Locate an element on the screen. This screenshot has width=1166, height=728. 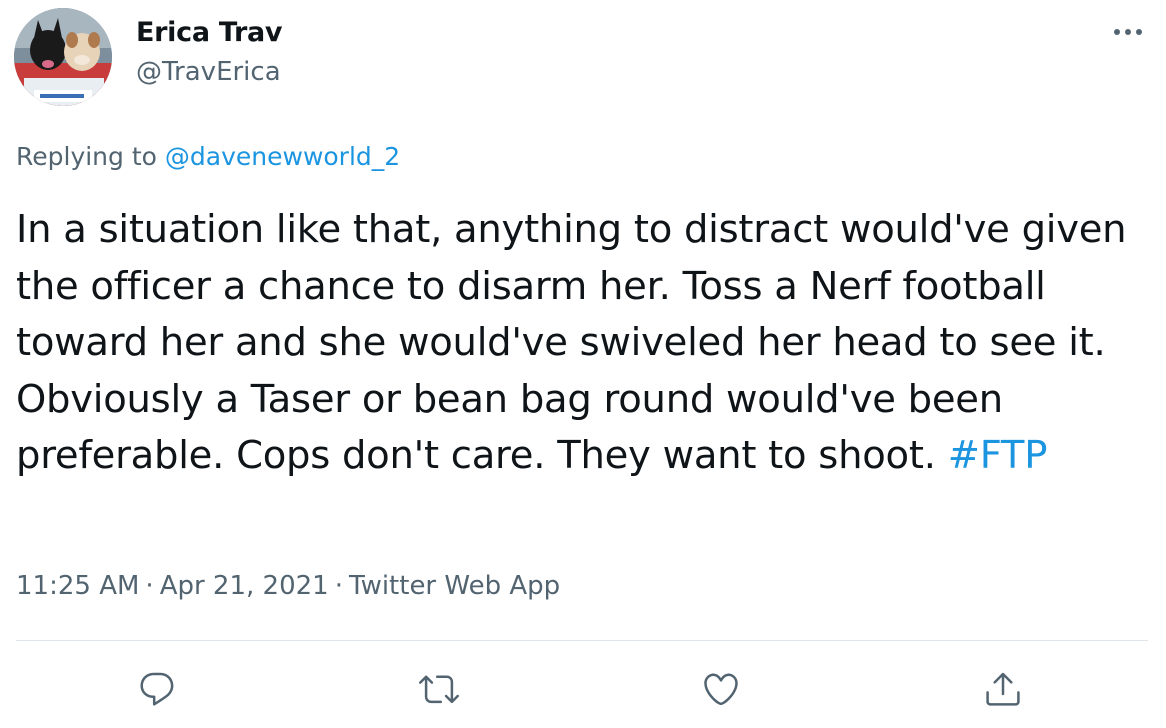
tweet-metadata: 11:25 AM · Apr 21, 2021 · Twitter Web App is located at coordinates (288, 586).